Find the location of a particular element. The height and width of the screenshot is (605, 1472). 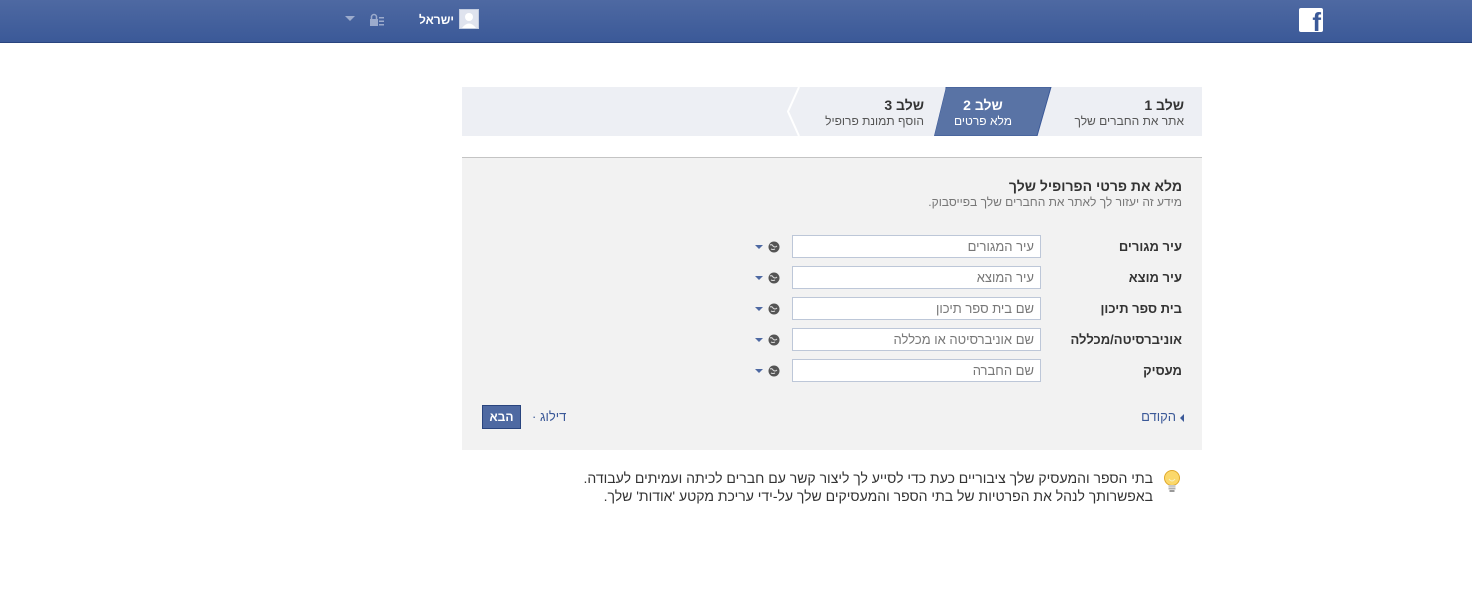

hometown-input is located at coordinates (916, 277).